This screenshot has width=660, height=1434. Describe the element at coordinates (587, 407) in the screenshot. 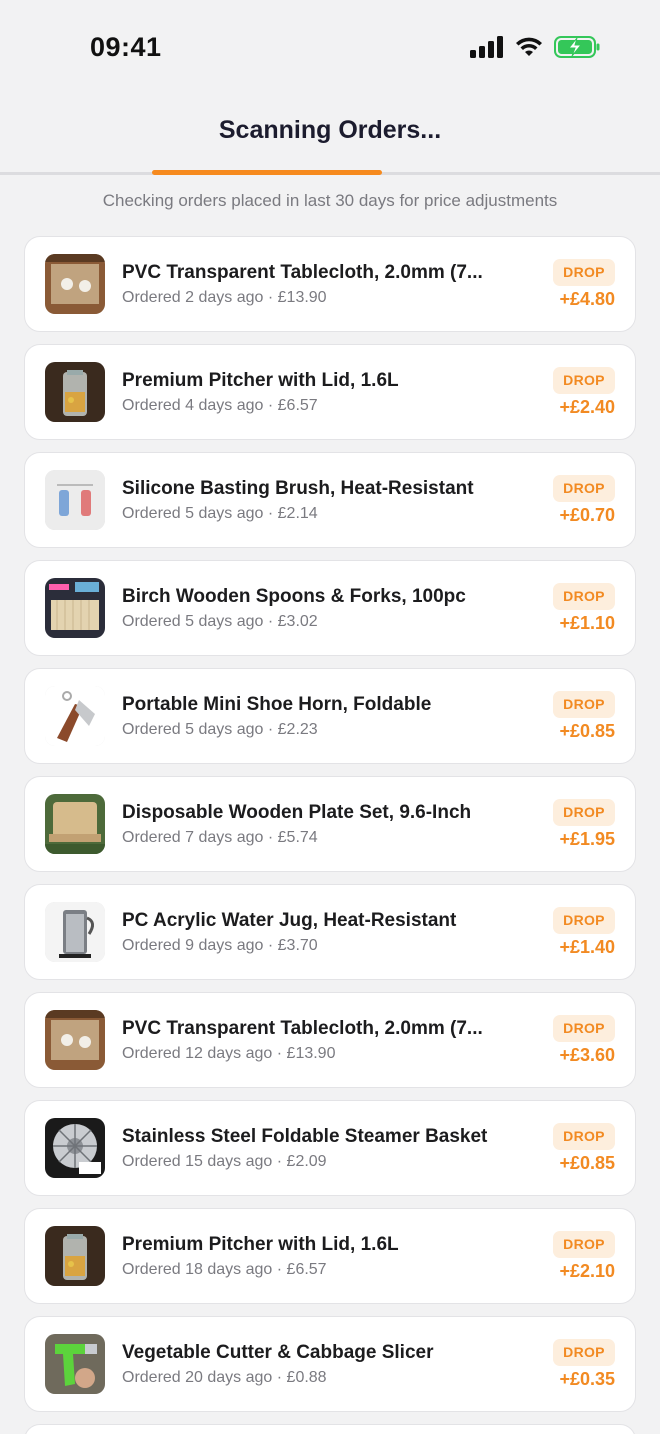

I see `drop-amount: +£2.40` at that location.